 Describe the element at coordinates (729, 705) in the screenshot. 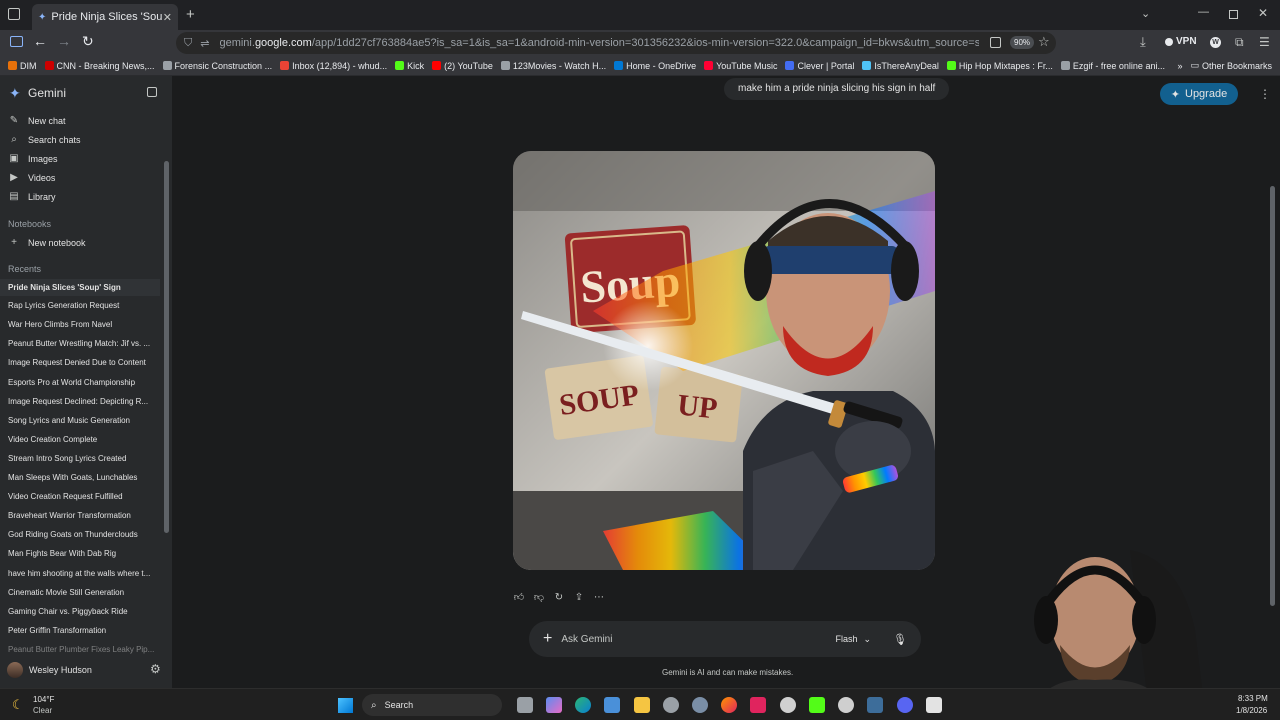

I see `firefox-icon` at that location.